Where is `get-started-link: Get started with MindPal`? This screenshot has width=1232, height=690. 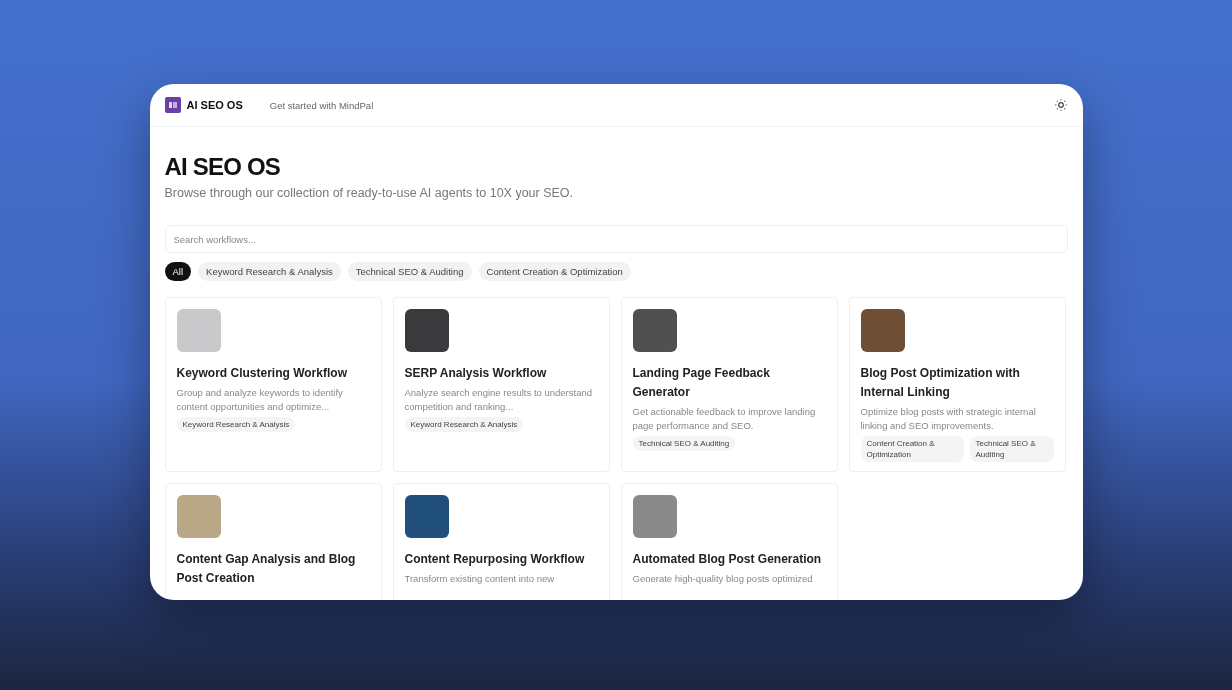 get-started-link: Get started with MindPal is located at coordinates (321, 105).